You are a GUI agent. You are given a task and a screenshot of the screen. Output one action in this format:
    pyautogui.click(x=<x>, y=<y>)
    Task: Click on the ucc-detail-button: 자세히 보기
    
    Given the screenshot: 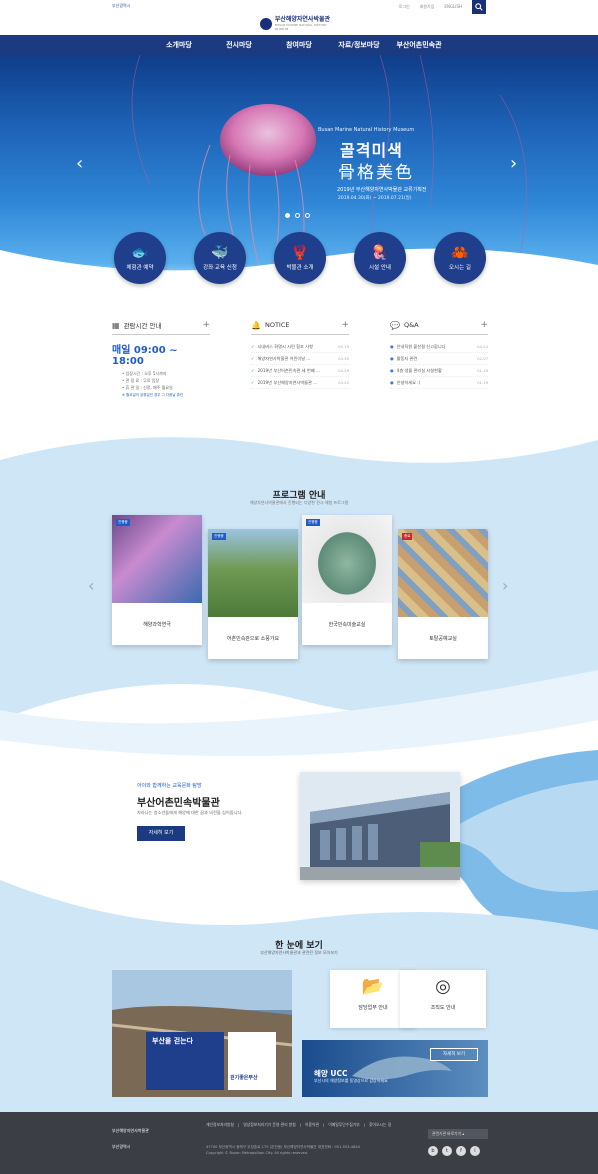 What is the action you would take?
    pyautogui.click(x=454, y=1054)
    